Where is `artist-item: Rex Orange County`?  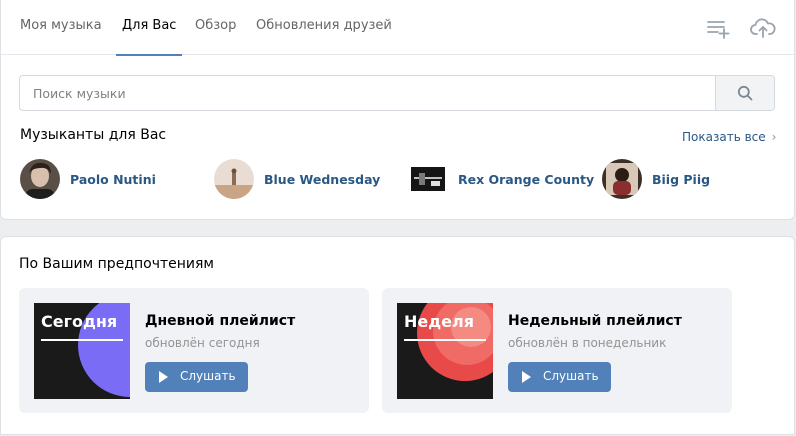 artist-item: Rex Orange County is located at coordinates (501, 180).